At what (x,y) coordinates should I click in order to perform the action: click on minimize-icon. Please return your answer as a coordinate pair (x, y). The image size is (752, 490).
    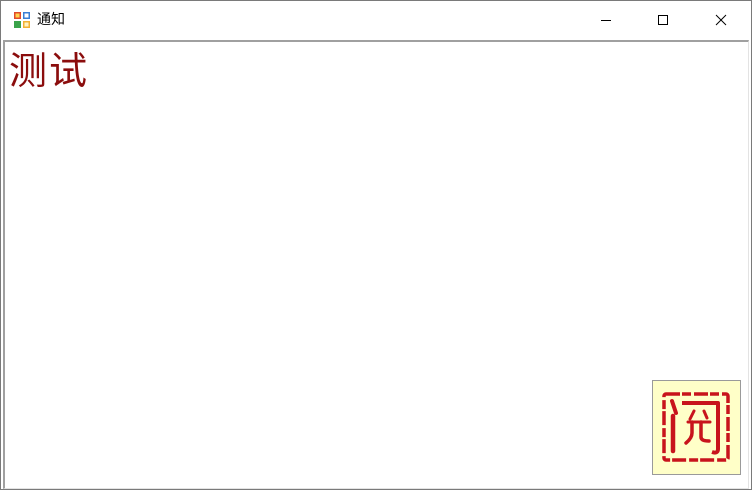
    Looking at the image, I should click on (606, 20).